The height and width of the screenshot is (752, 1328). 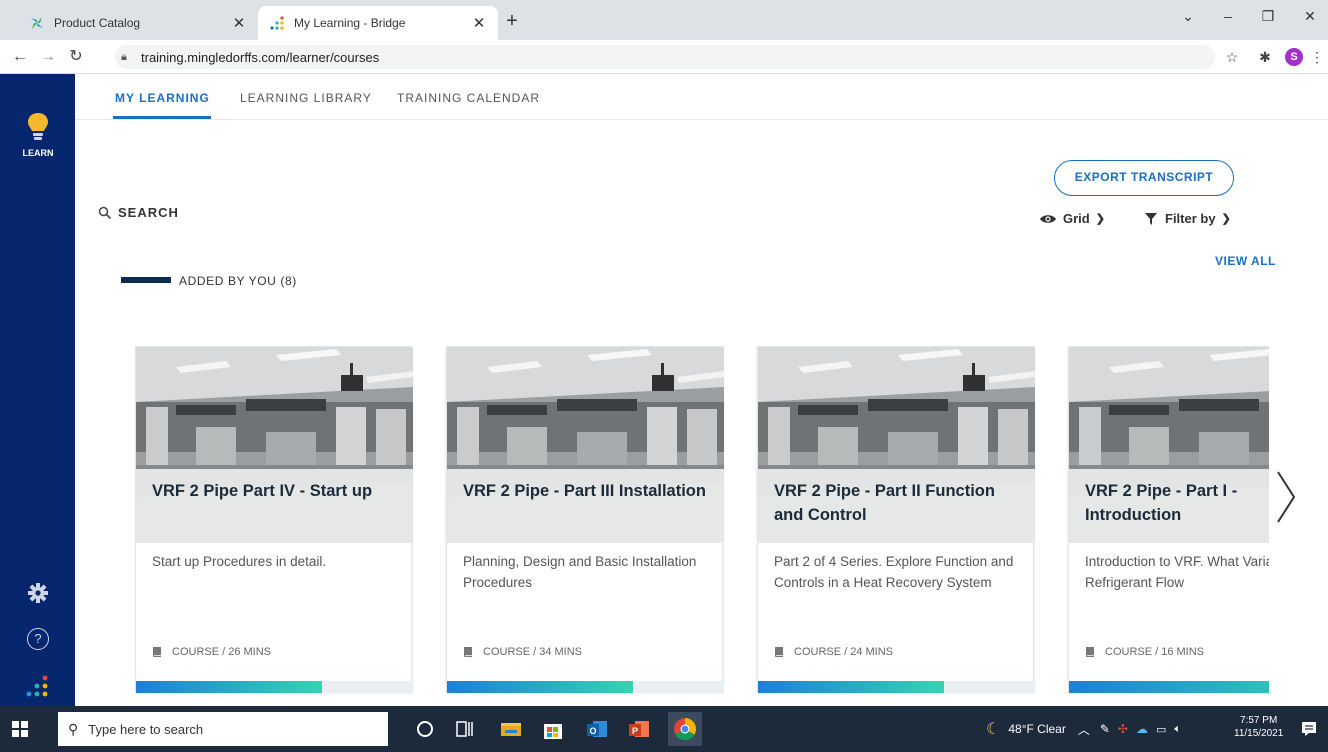 I want to click on view-all-link: VIEW ALL, so click(x=1245, y=261).